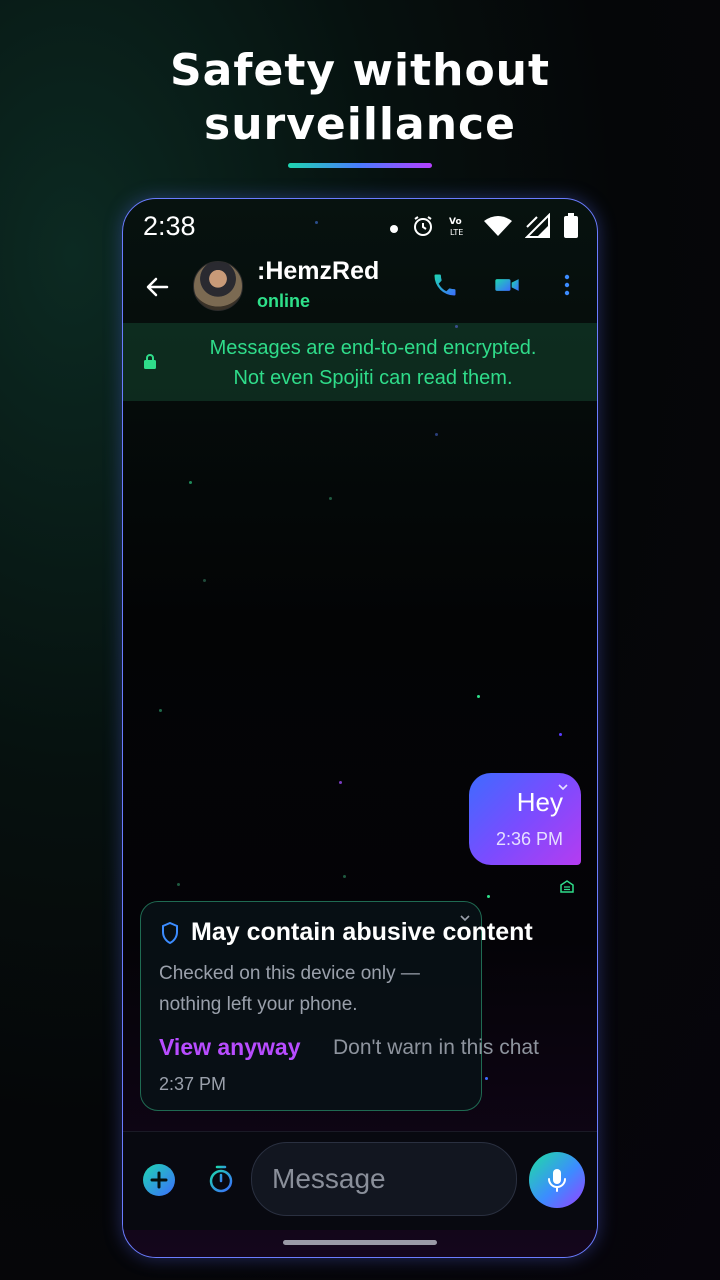  What do you see at coordinates (360, 70) in the screenshot?
I see `headline-line-1: Safety without` at bounding box center [360, 70].